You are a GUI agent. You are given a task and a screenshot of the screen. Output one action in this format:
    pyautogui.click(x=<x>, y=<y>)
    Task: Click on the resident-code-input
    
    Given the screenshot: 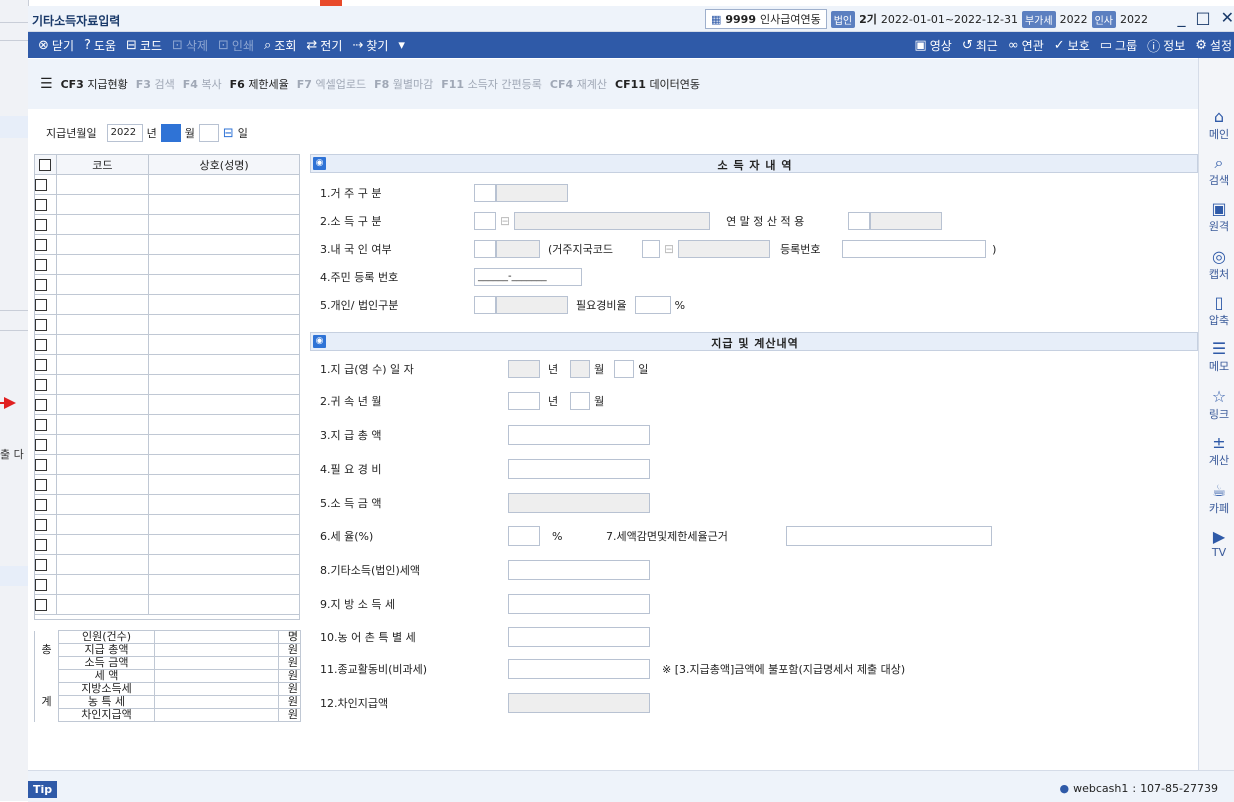 What is the action you would take?
    pyautogui.click(x=485, y=193)
    